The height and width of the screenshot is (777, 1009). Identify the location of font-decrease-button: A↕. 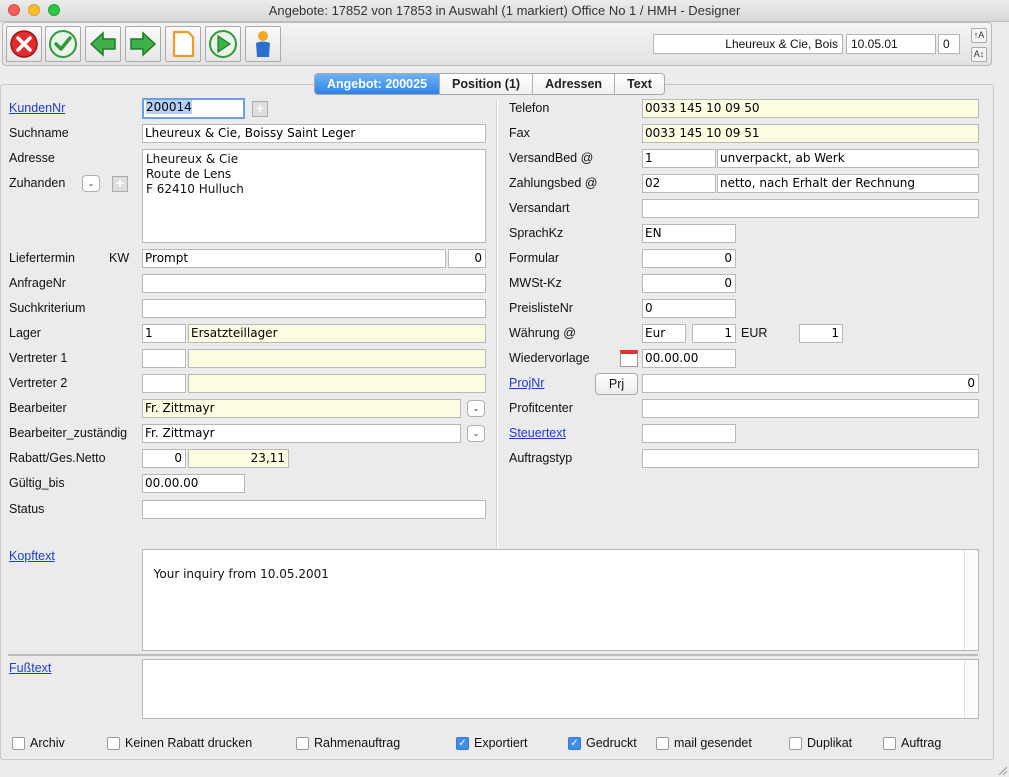
(979, 54).